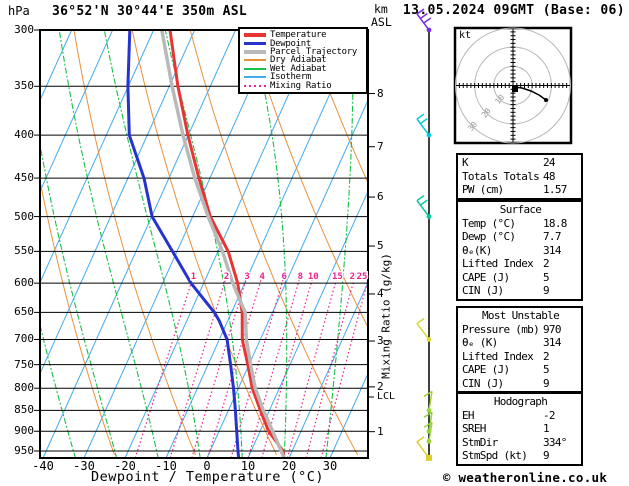 The height and width of the screenshot is (486, 629). What do you see at coordinates (525, 477) in the screenshot?
I see `copyright: © weatheronline.co.uk` at bounding box center [525, 477].